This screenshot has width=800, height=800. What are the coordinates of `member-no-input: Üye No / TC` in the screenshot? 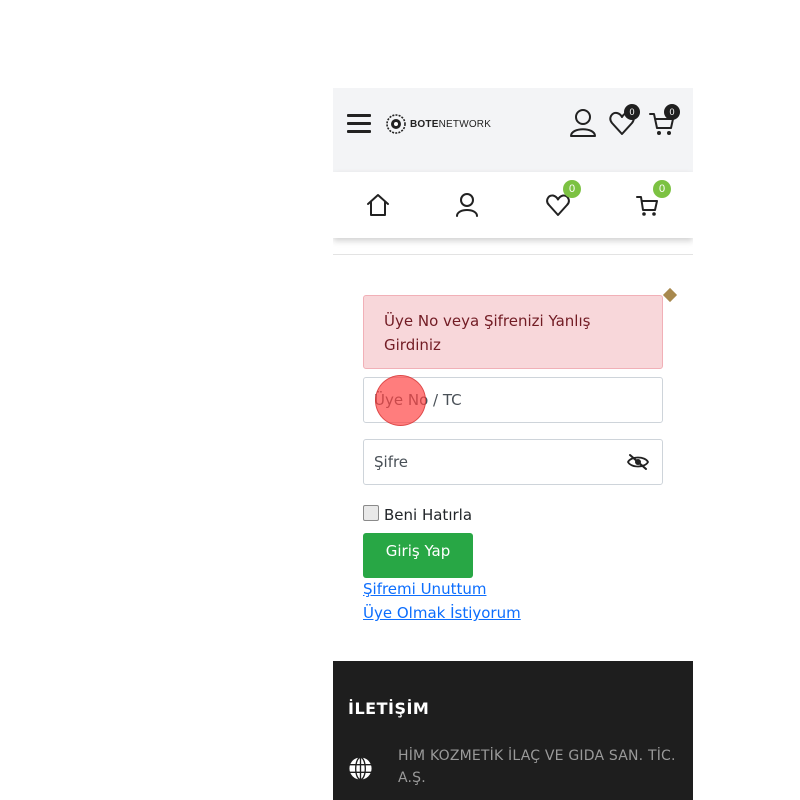 It's located at (513, 400).